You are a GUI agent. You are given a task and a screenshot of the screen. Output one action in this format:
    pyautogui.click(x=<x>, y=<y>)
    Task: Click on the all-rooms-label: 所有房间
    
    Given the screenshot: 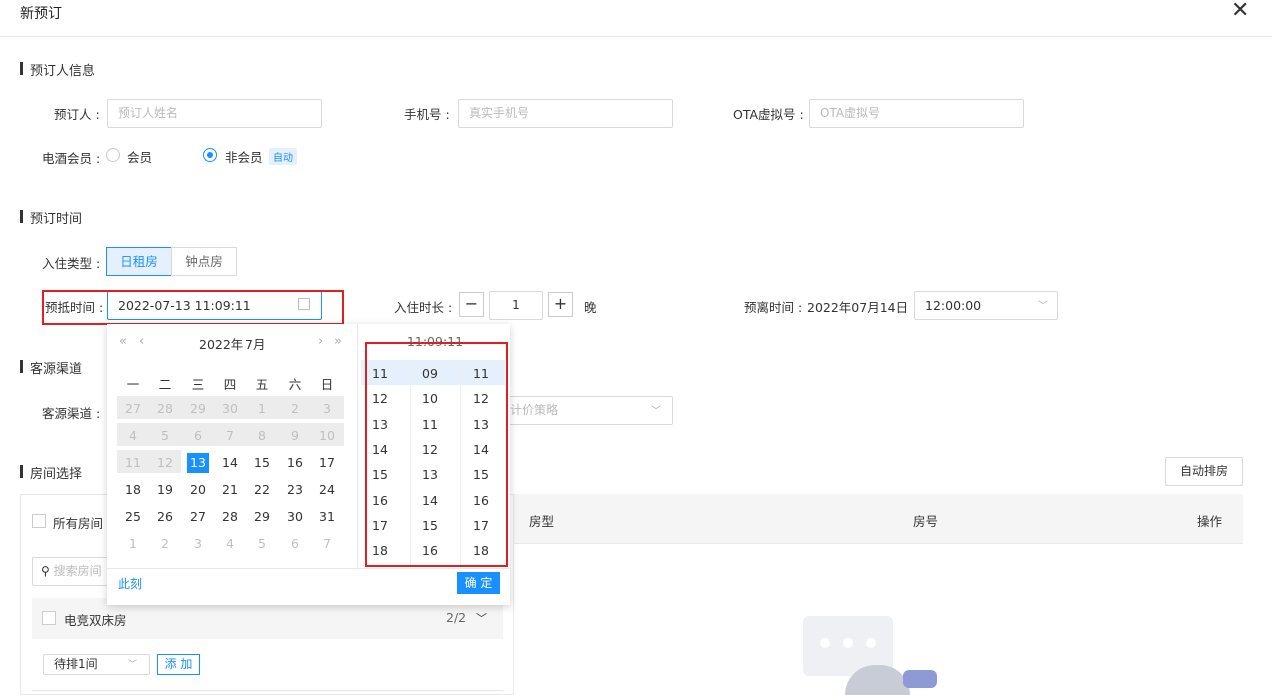 What is the action you would take?
    pyautogui.click(x=78, y=523)
    